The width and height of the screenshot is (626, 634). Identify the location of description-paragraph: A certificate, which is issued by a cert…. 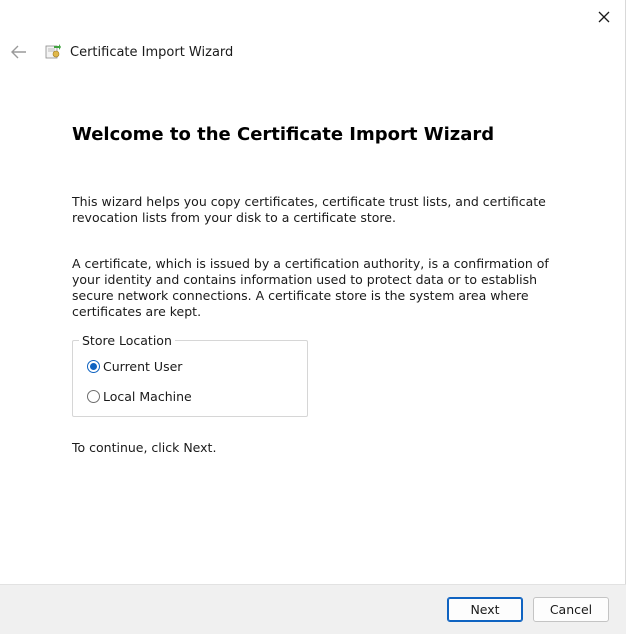
(310, 287).